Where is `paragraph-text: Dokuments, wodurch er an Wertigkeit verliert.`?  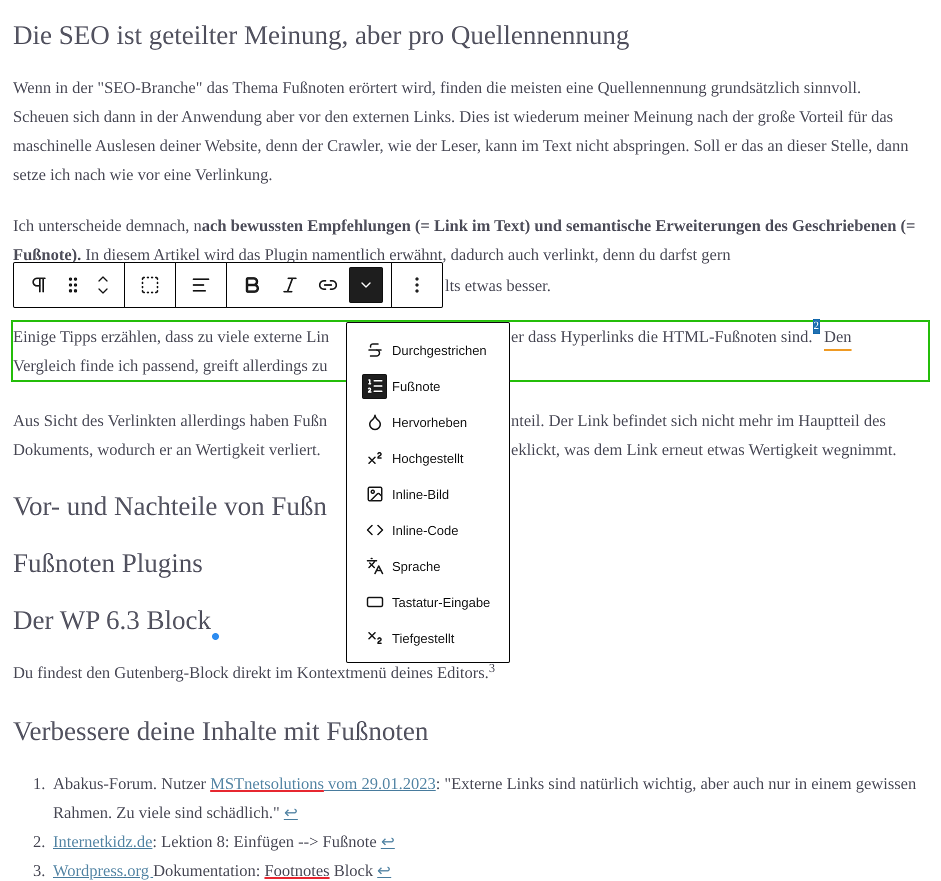
paragraph-text: Dokuments, wodurch er an Wertigkeit verliert. is located at coordinates (167, 449).